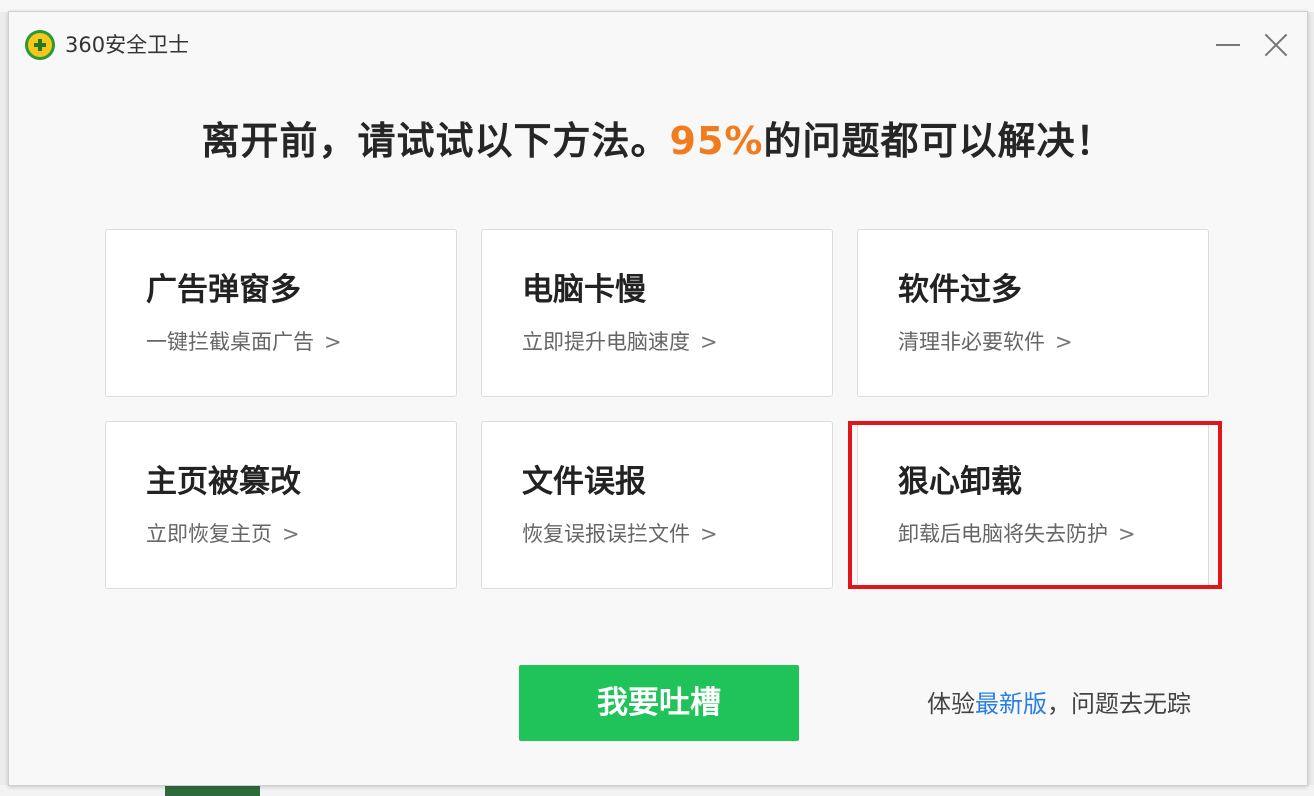 The width and height of the screenshot is (1314, 796). I want to click on card-homepage-tampered: 主页被篡改 立即恢复主页 >, so click(281, 505).